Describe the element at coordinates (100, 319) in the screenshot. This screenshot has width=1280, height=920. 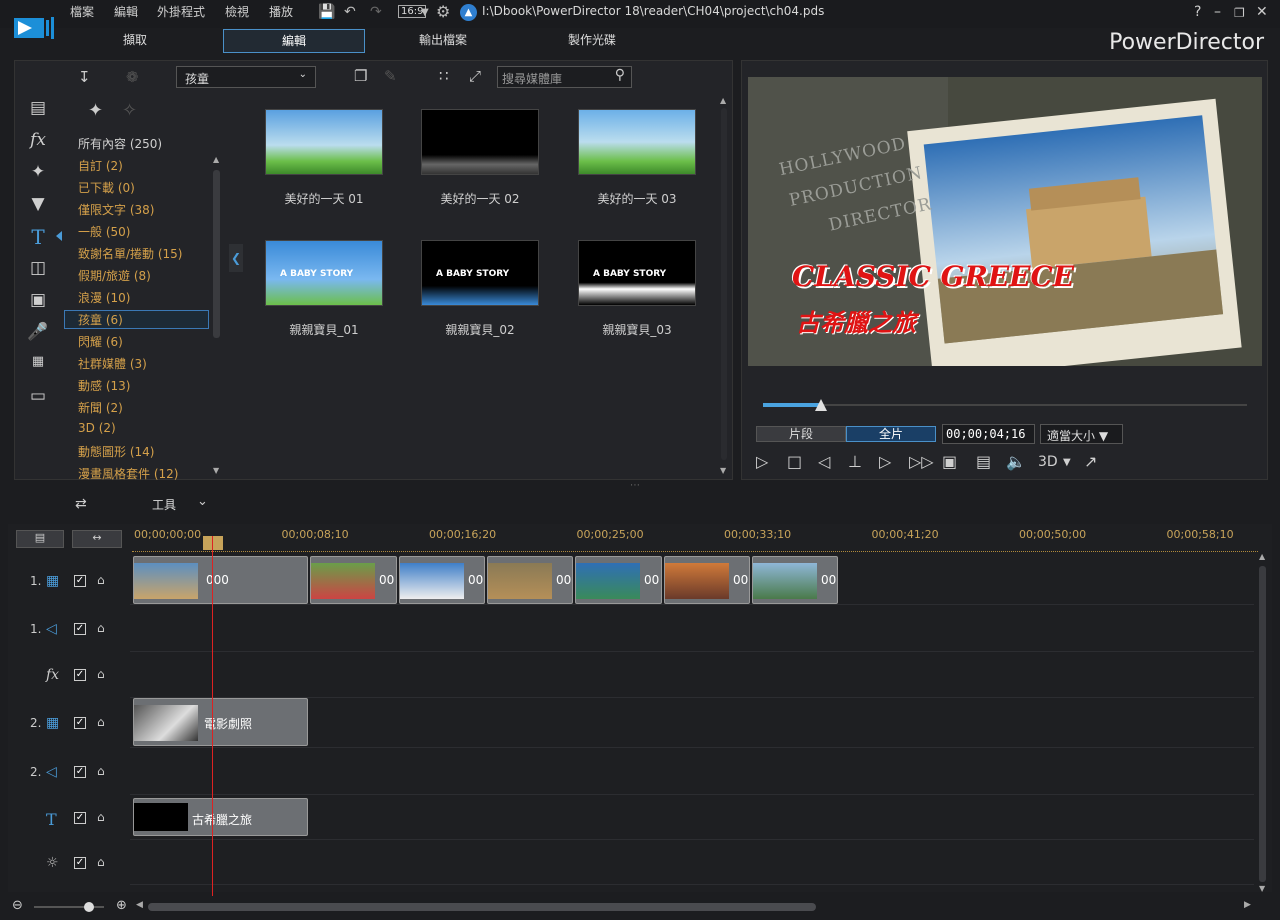
I see `category-item: 孩童 (6)` at that location.